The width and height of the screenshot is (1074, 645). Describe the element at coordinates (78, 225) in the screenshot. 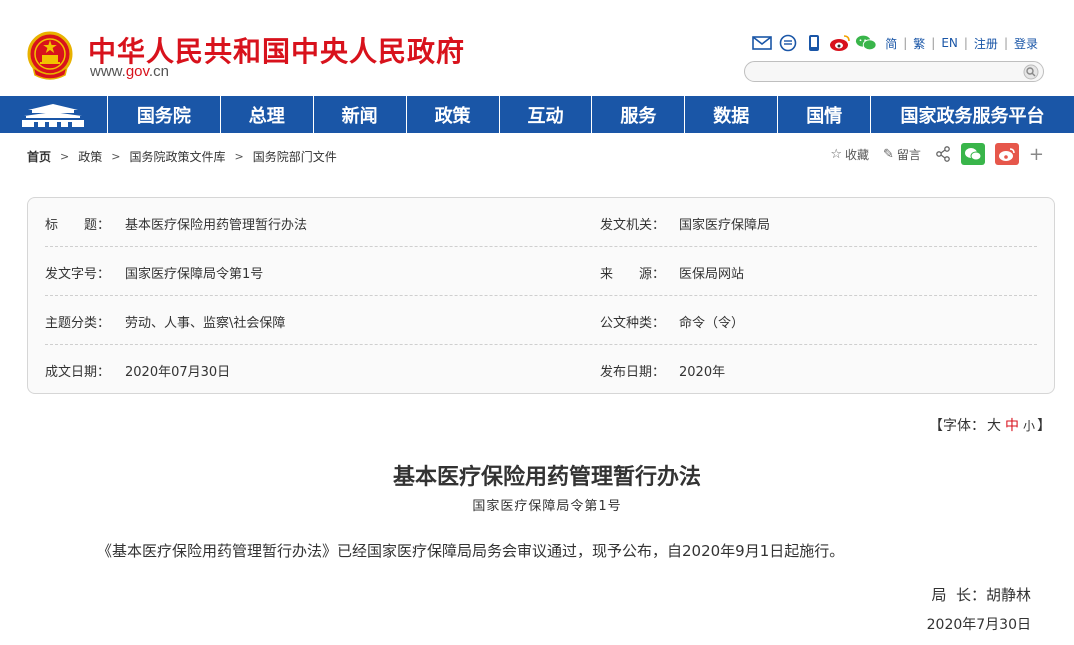

I see `info-label: 标 题：` at that location.